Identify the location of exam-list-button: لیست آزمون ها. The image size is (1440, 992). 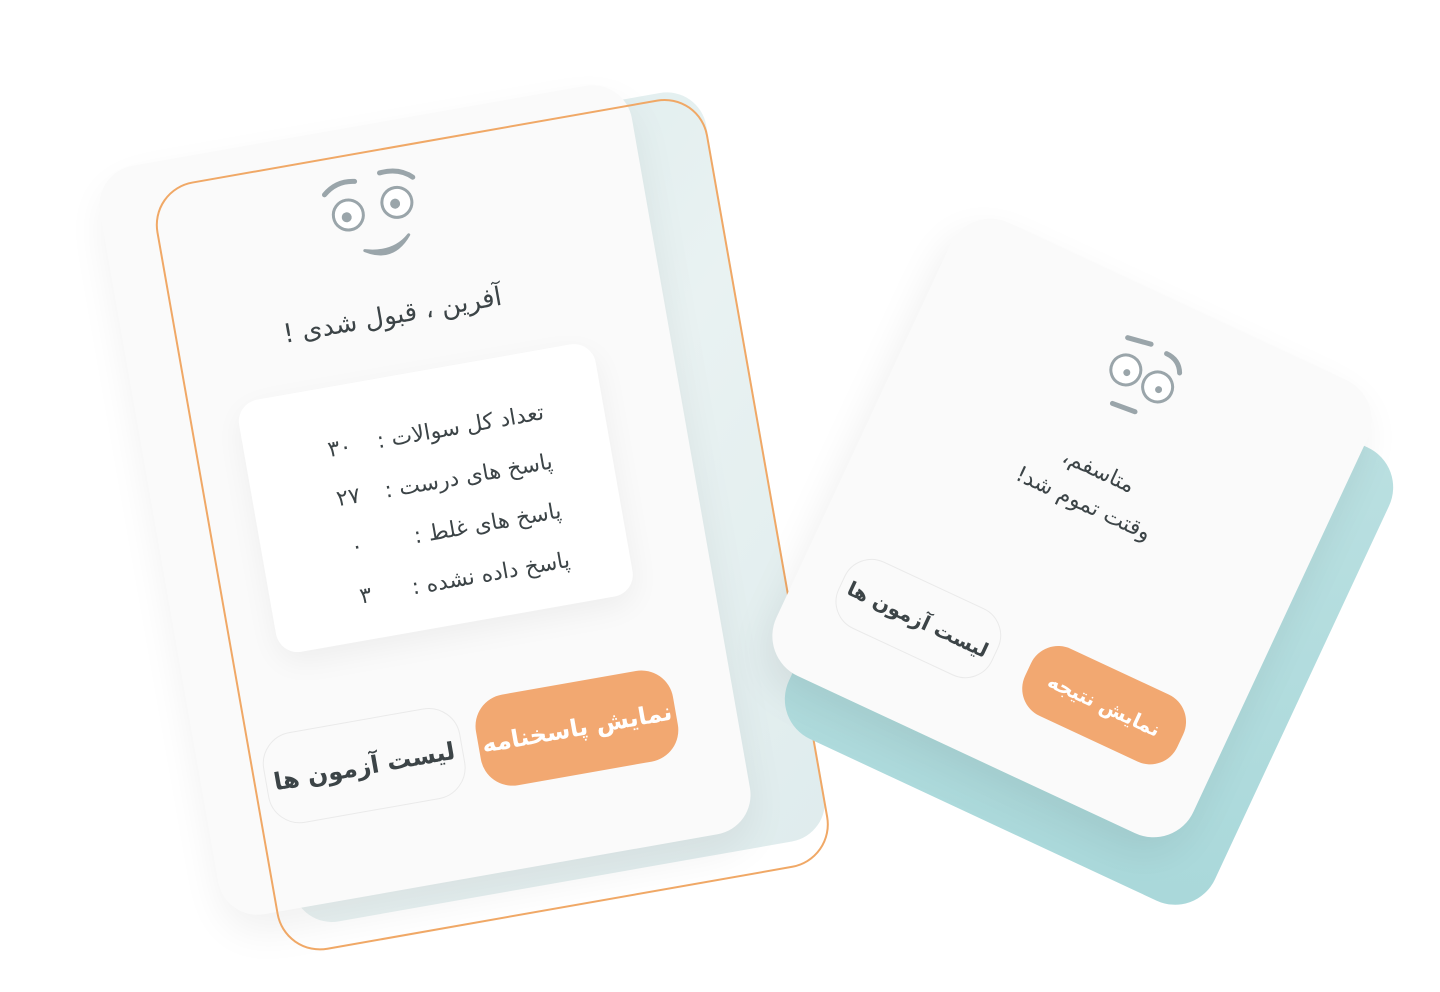
(918, 618).